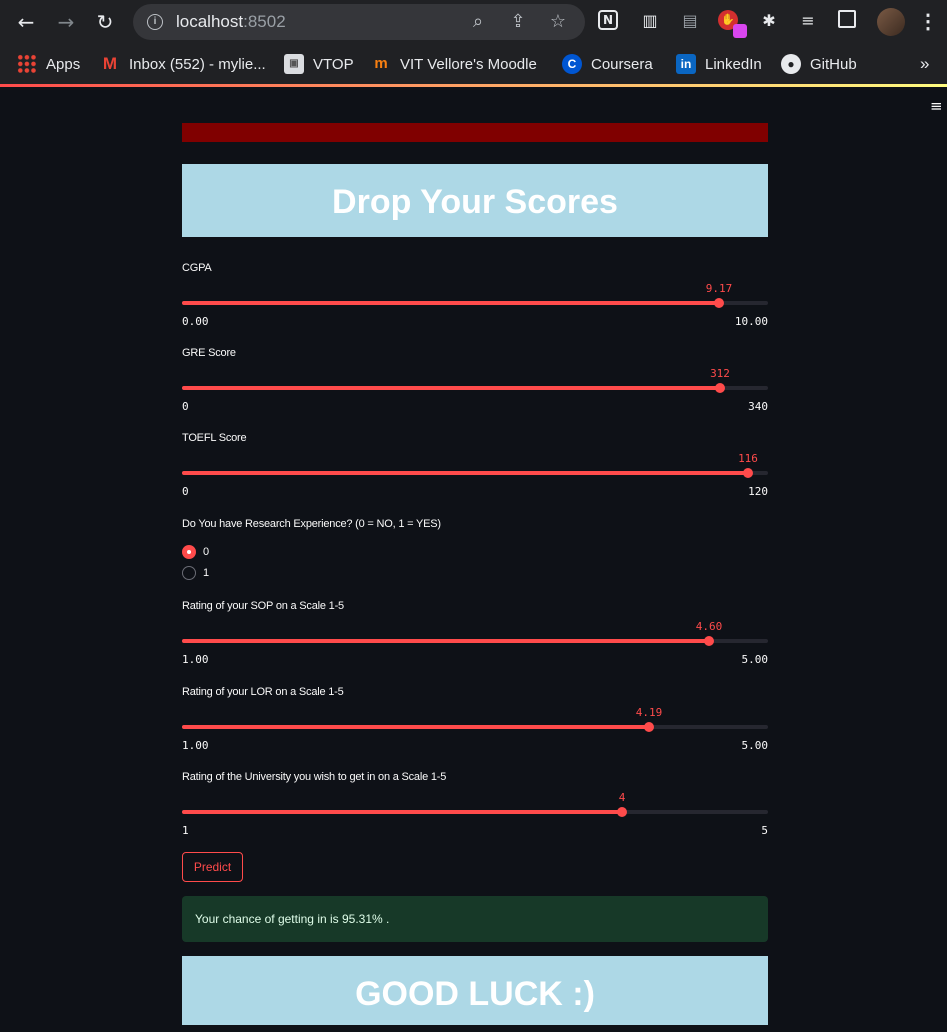 The width and height of the screenshot is (947, 1032). I want to click on radio-option-label: 0, so click(206, 552).